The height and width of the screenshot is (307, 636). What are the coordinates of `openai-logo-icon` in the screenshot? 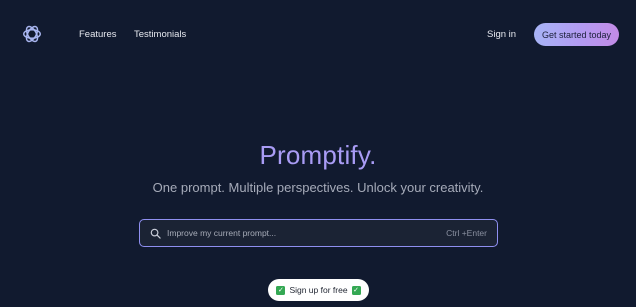 It's located at (32, 34).